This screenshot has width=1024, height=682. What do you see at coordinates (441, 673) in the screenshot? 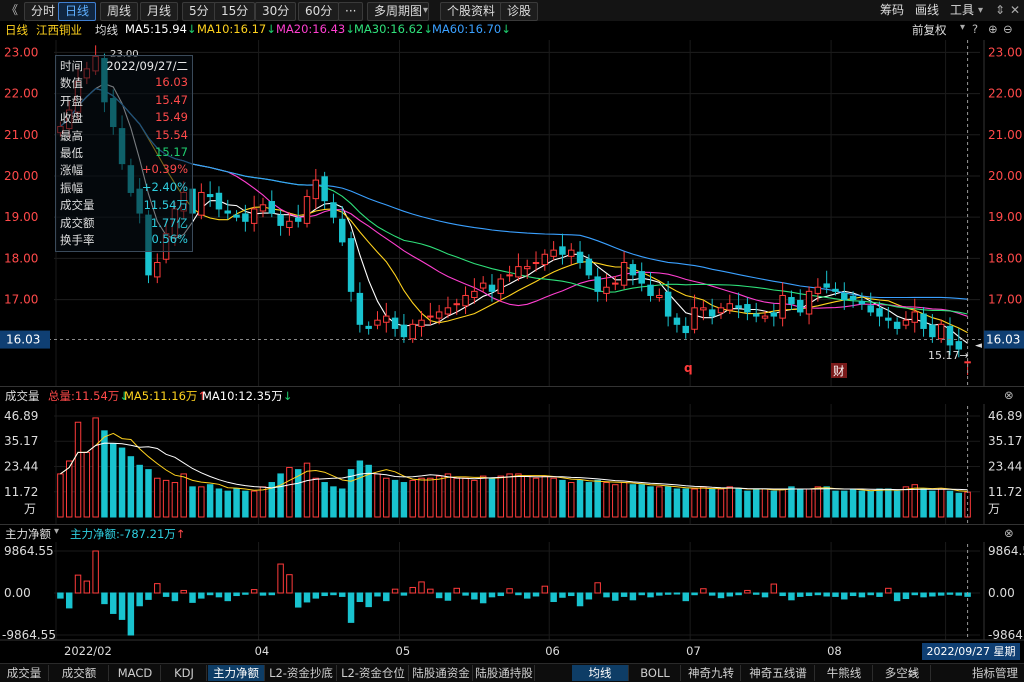
I see `indicator-tab-7: 陆股通资金` at bounding box center [441, 673].